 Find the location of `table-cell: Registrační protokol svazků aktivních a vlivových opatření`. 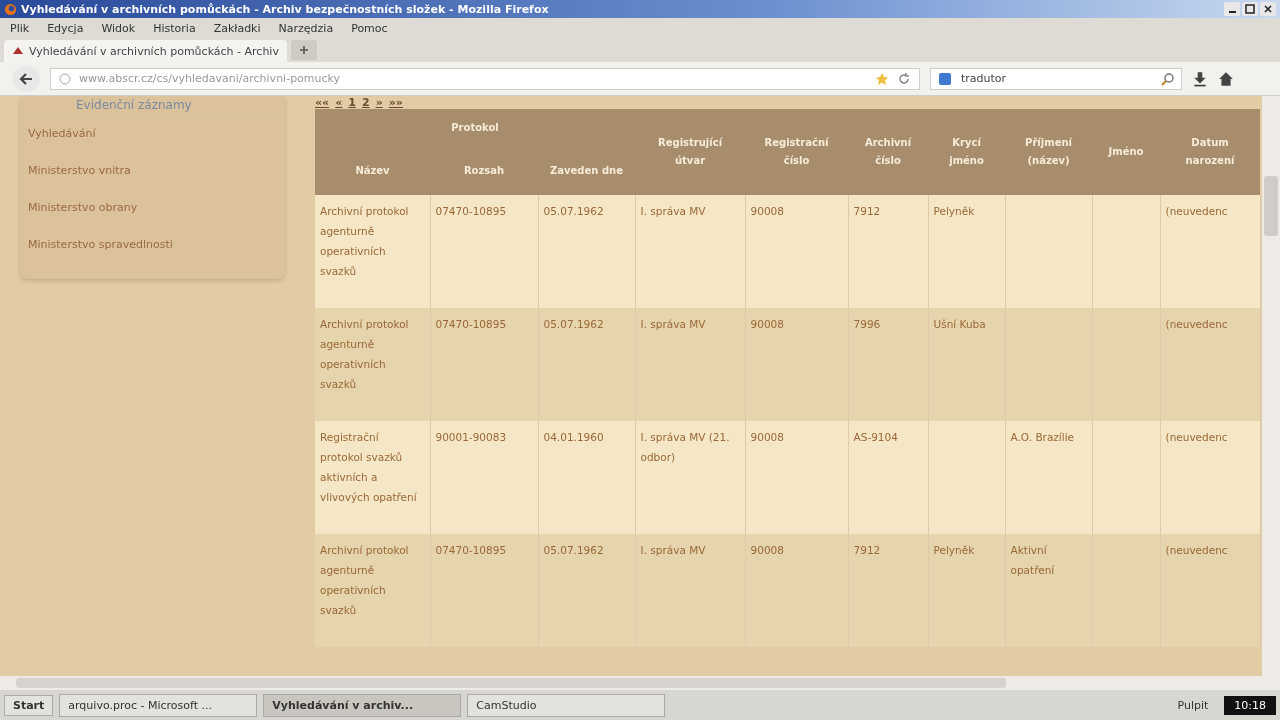

table-cell: Registrační protokol svazků aktivních a vlivových opatření is located at coordinates (368, 467).